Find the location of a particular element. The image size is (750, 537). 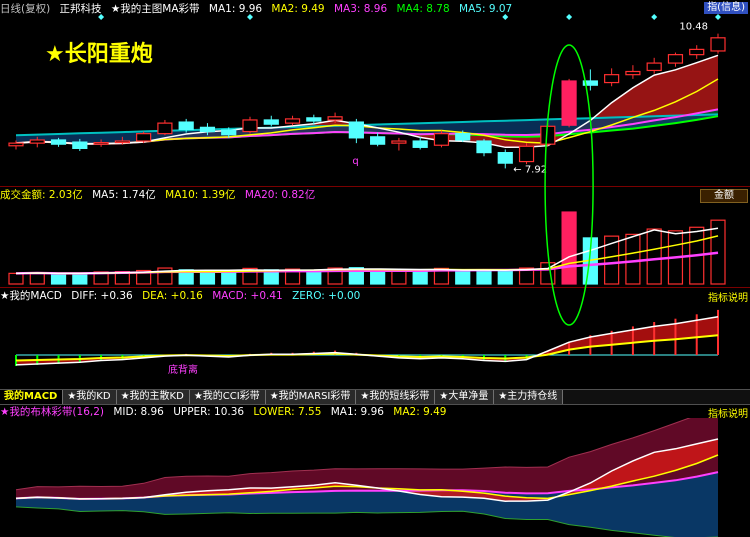

boll-ma1: MA1: 9.96 is located at coordinates (357, 412).